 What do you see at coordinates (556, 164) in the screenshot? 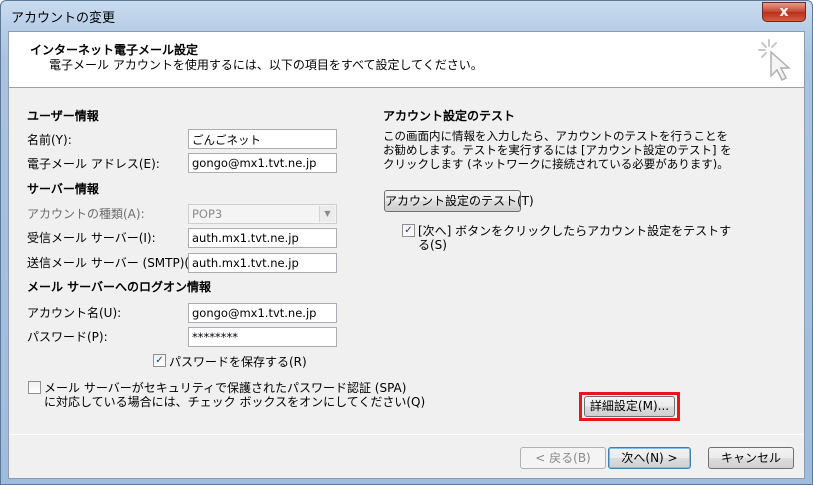
I see `test-description-line3: クリックします (ネットワークに接続されている必要があります)。` at bounding box center [556, 164].